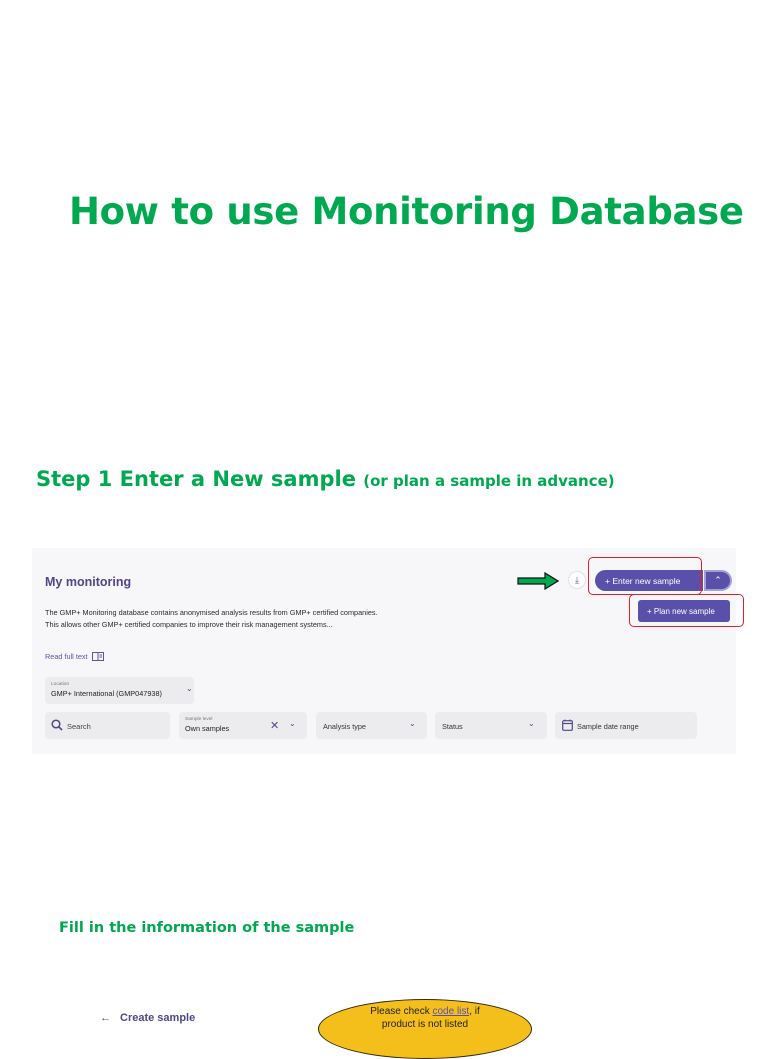  Describe the element at coordinates (57, 725) in the screenshot. I see `search-icon` at that location.